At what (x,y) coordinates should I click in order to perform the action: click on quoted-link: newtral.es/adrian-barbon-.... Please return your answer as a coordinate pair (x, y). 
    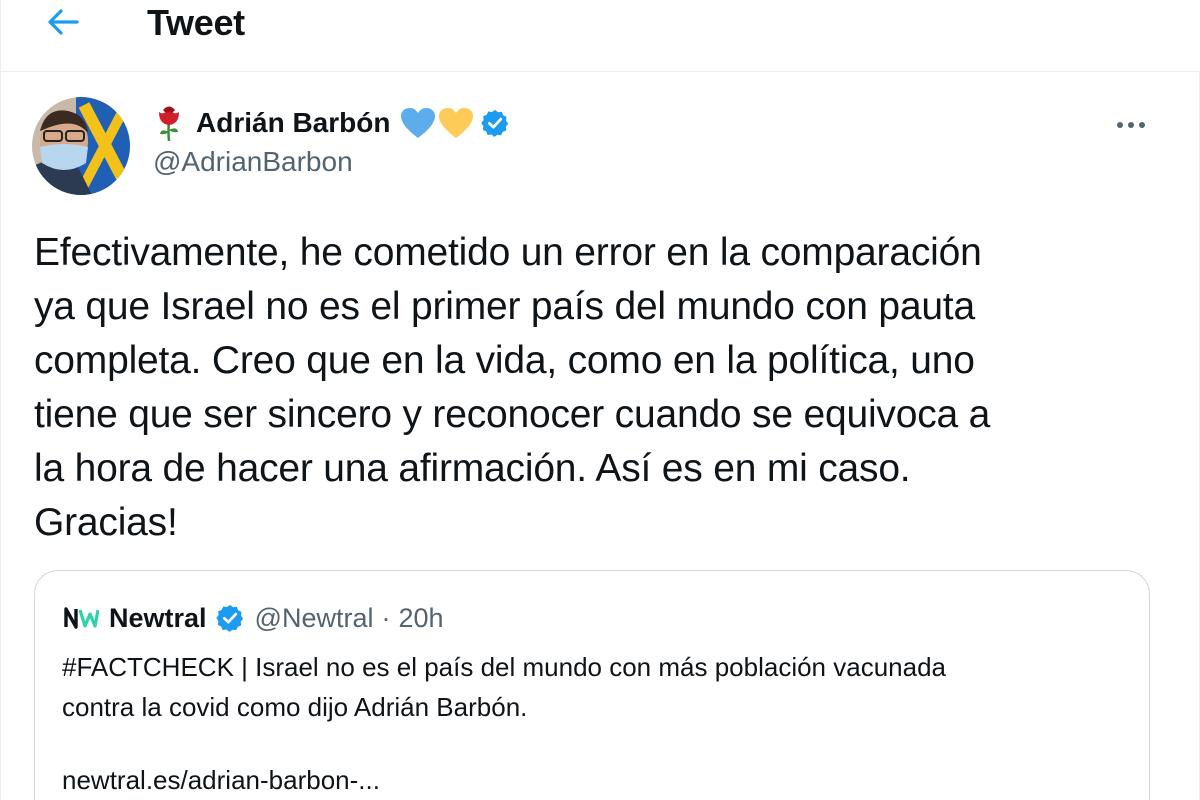
    Looking at the image, I should click on (221, 780).